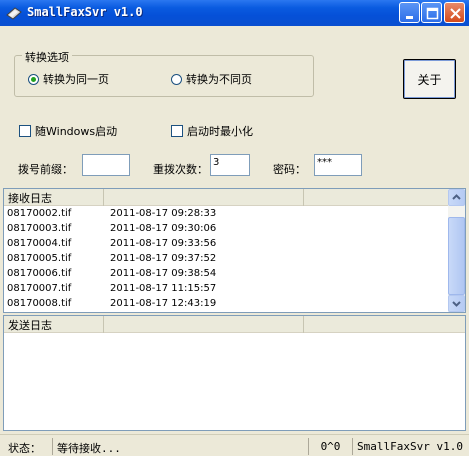 Image resolution: width=469 pixels, height=456 pixels. What do you see at coordinates (39, 258) in the screenshot?
I see `row-filename: 08170005.tif` at bounding box center [39, 258].